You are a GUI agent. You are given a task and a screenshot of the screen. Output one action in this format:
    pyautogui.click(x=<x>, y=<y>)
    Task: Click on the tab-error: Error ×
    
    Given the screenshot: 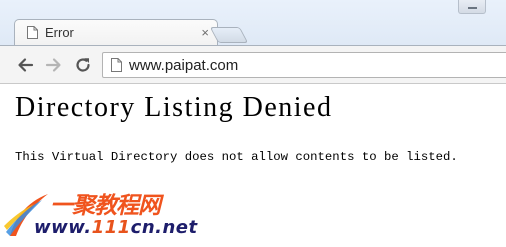 What is the action you would take?
    pyautogui.click(x=116, y=32)
    